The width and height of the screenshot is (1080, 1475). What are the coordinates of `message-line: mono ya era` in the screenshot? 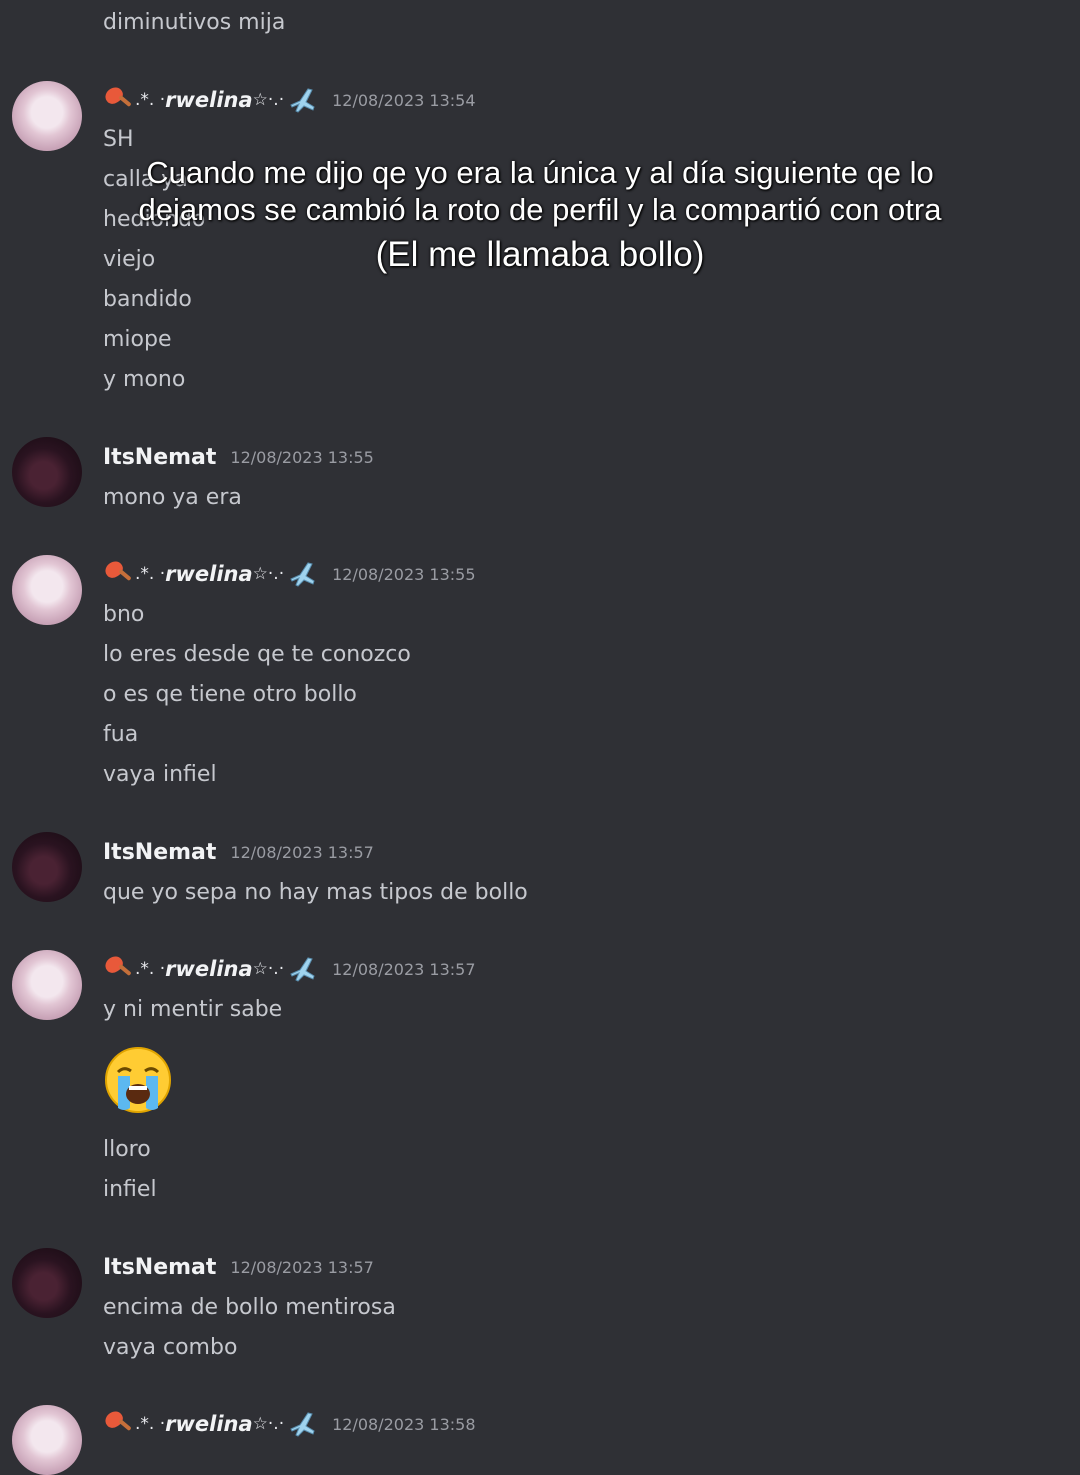 It's located at (172, 497).